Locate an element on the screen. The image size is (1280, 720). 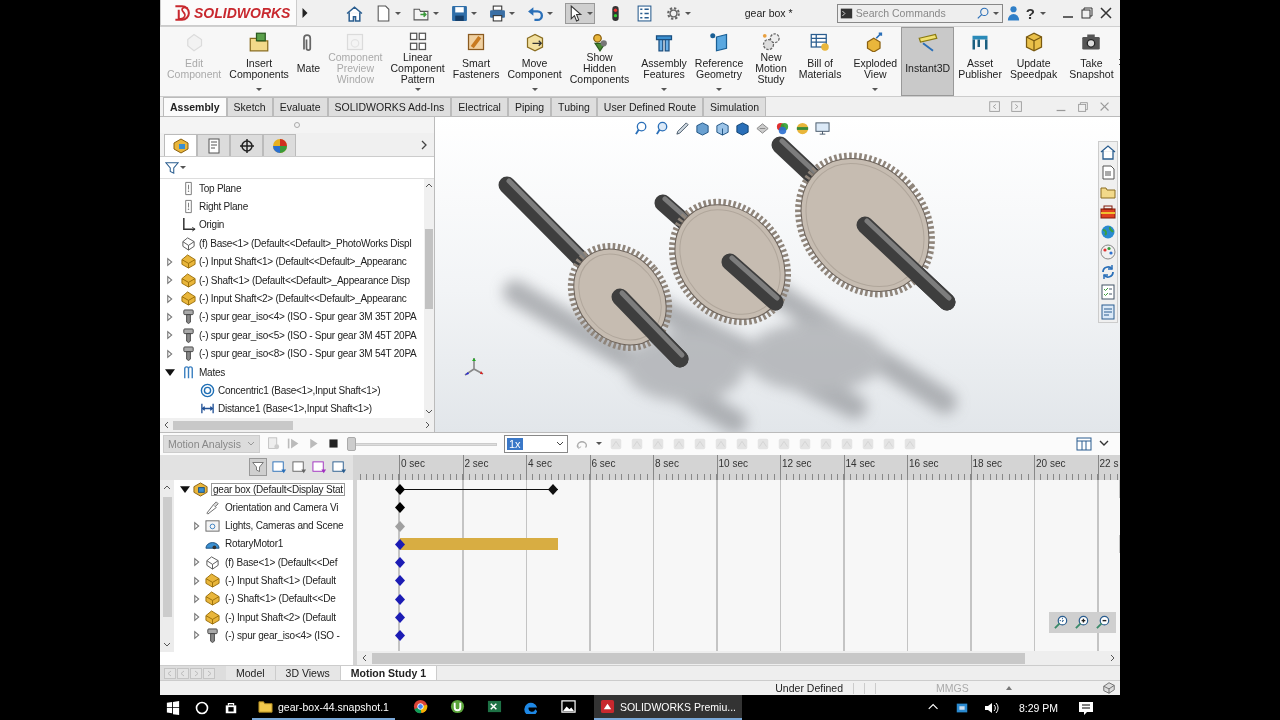
rebuild-status-icon is located at coordinates (1109, 688).